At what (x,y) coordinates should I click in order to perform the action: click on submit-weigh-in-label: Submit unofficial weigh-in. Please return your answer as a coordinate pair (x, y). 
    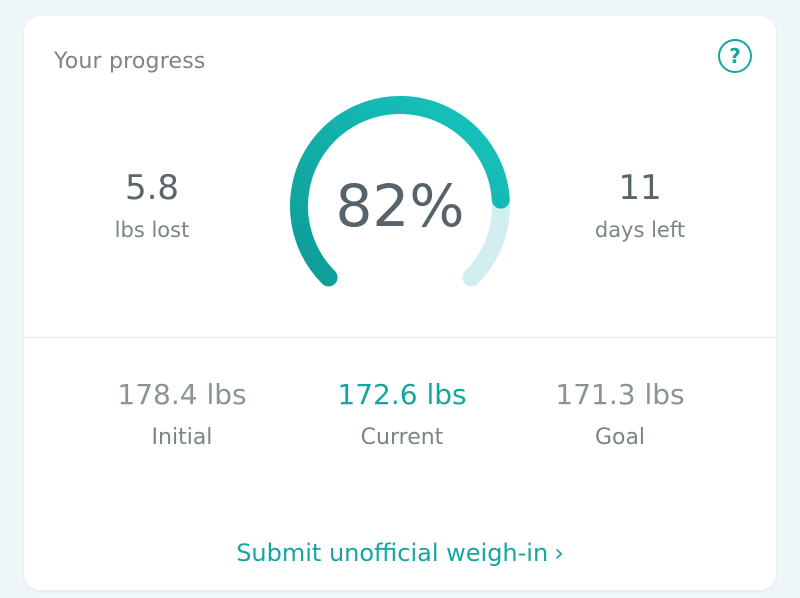
    Looking at the image, I should click on (392, 553).